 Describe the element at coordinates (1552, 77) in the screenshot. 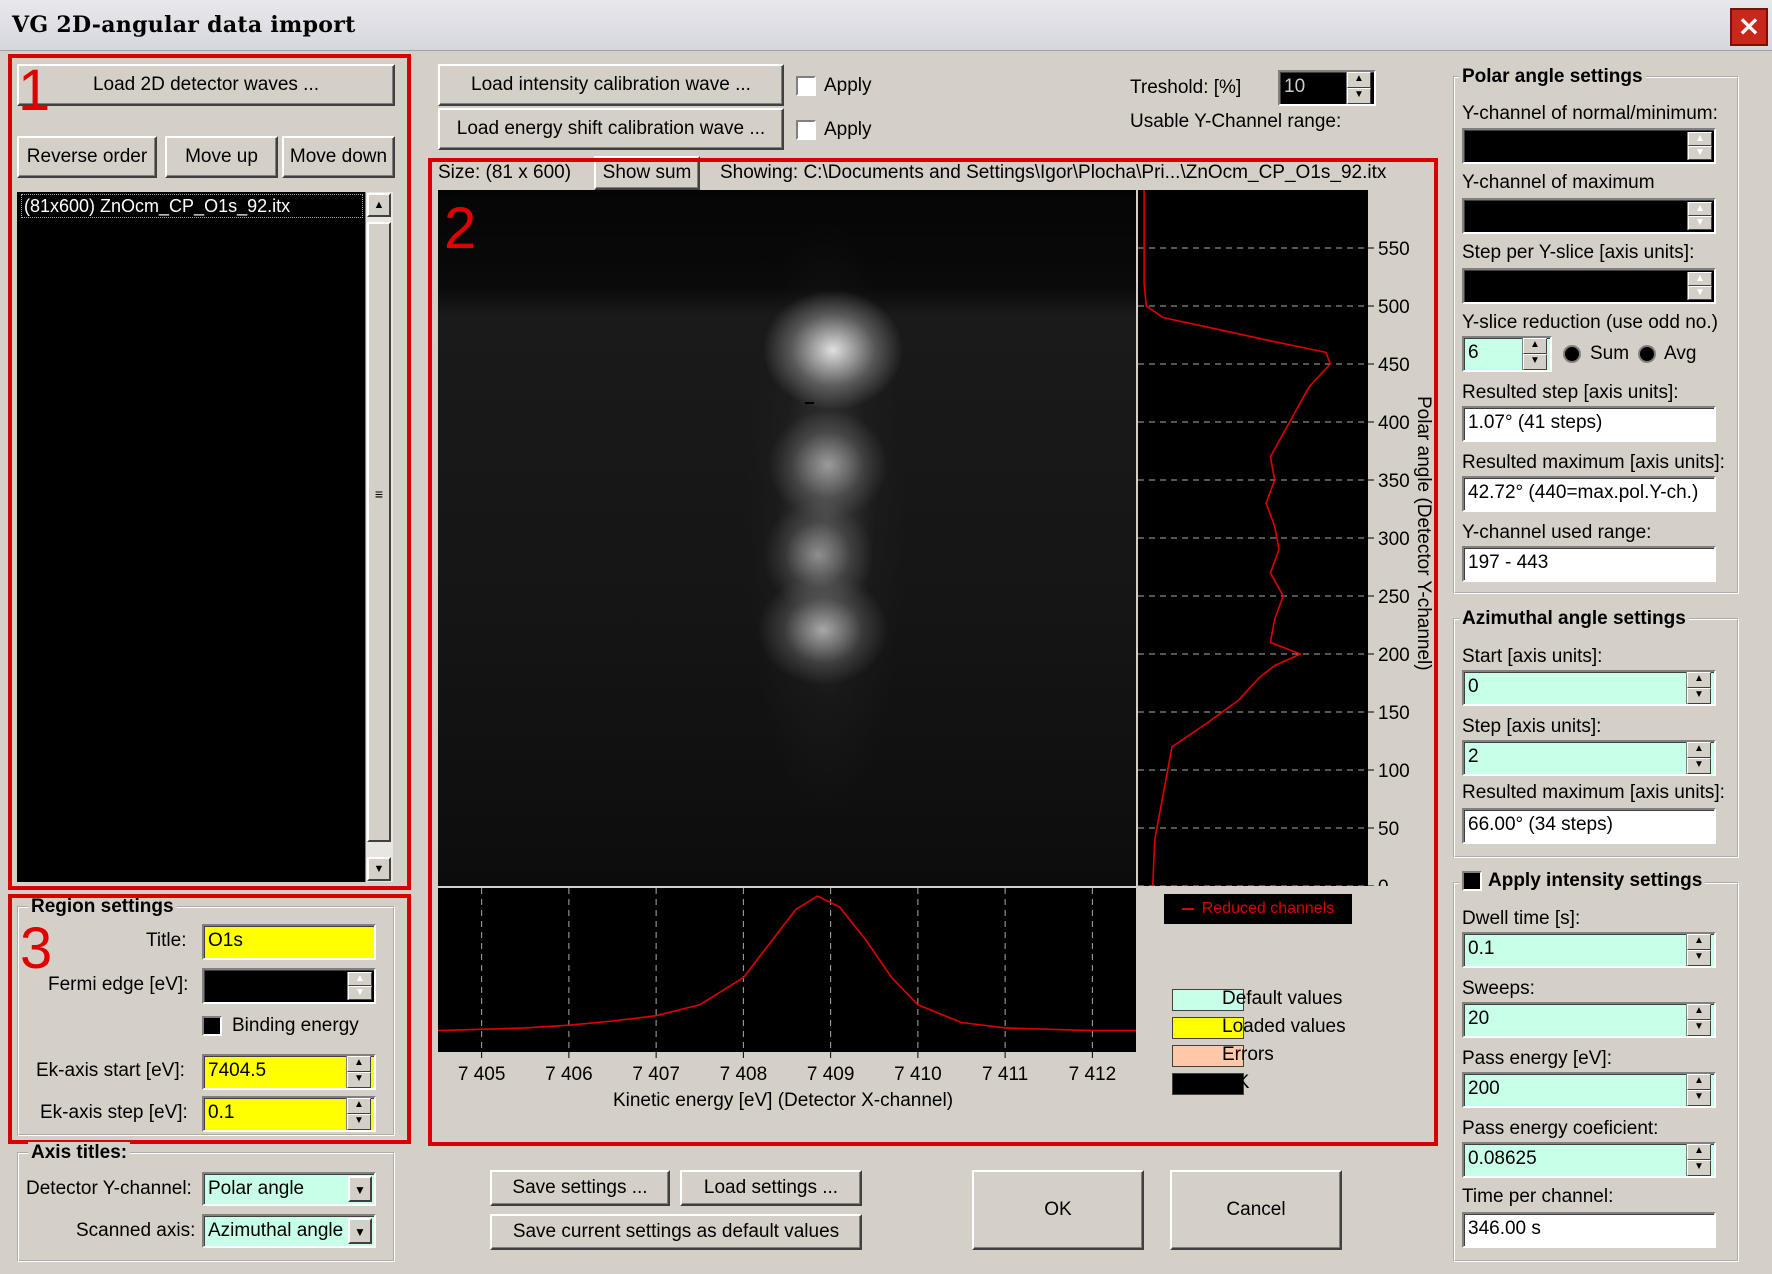

I see `polar-settings-title: Polar angle settings` at that location.